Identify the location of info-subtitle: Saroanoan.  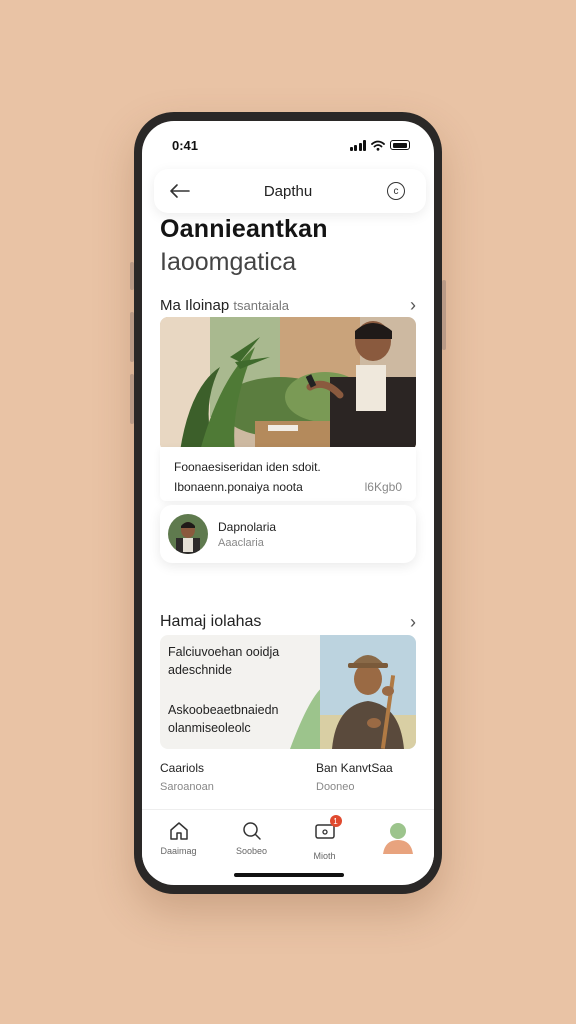
(187, 787).